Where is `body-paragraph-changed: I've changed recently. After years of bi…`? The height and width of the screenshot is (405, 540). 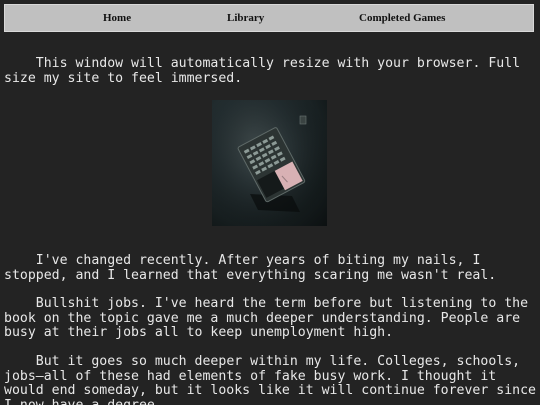
body-paragraph-changed: I've changed recently. After years of bi… is located at coordinates (250, 268).